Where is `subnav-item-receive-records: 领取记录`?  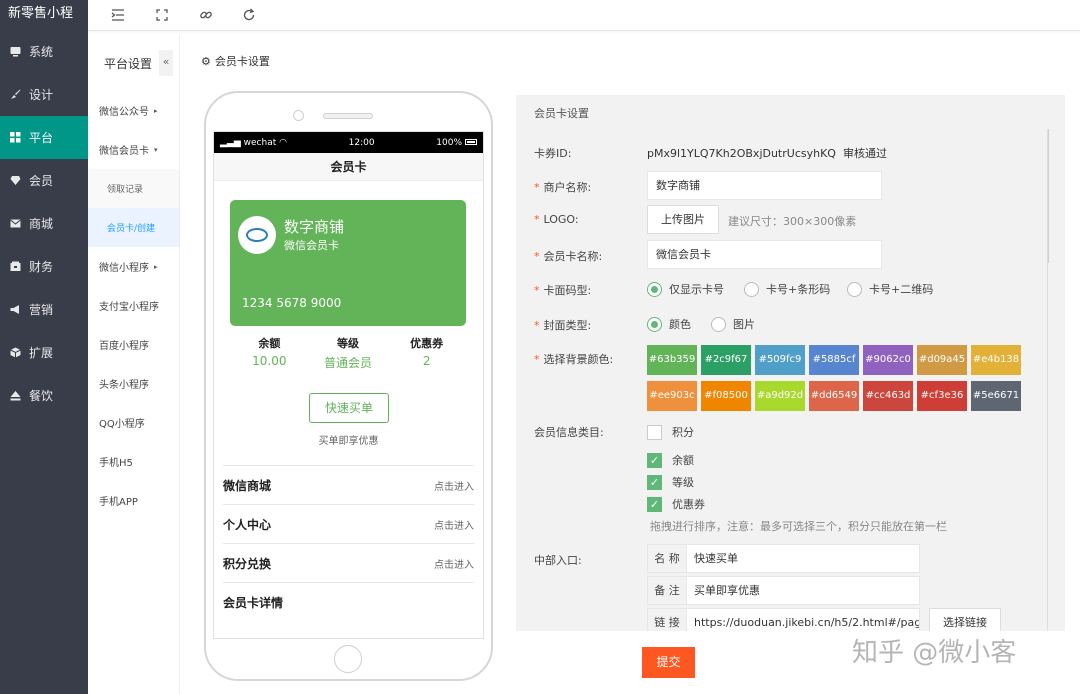
subnav-item-receive-records: 领取记录 is located at coordinates (133, 188).